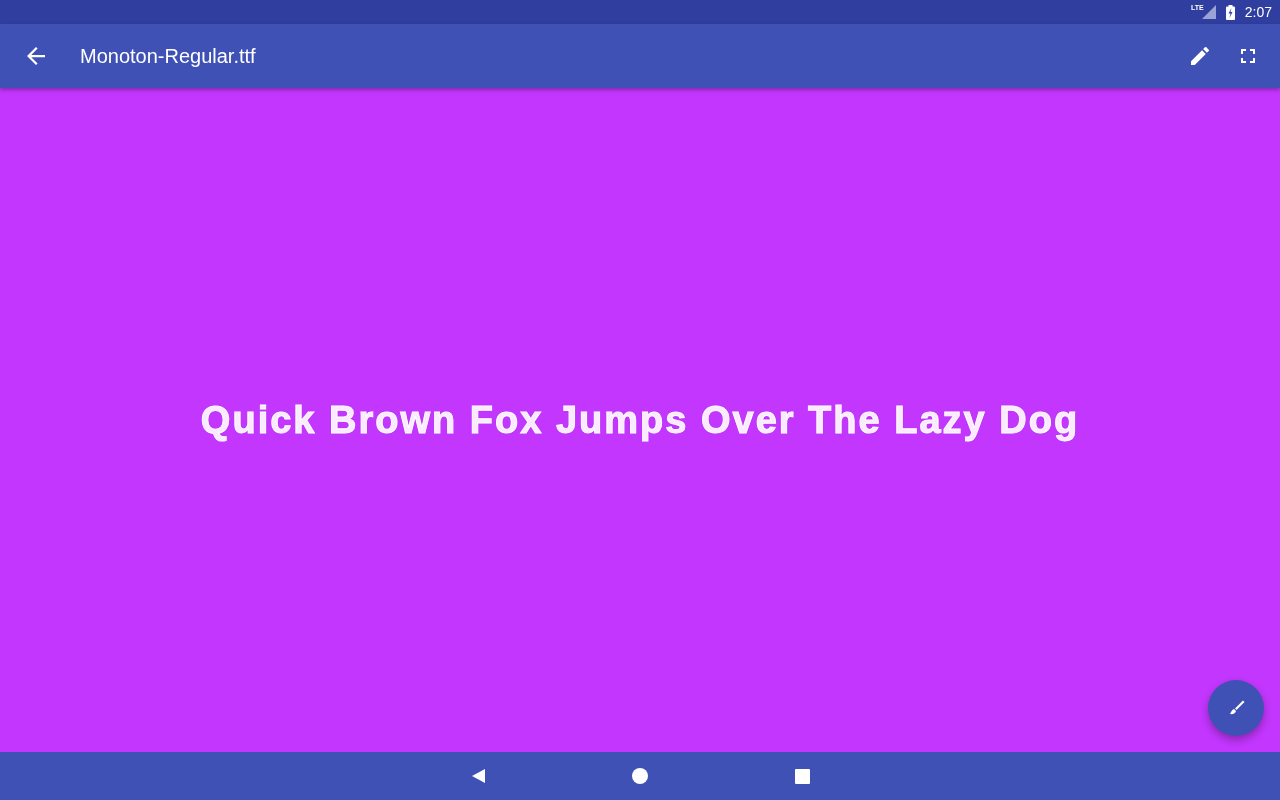  What do you see at coordinates (478, 776) in the screenshot?
I see `back-triangle-icon` at bounding box center [478, 776].